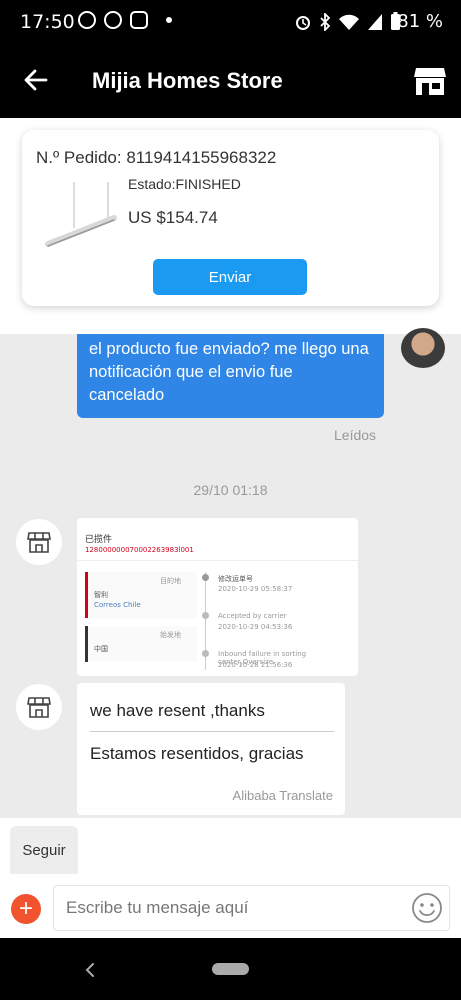 The image size is (461, 1000). Describe the element at coordinates (251, 908) in the screenshot. I see `message-input` at that location.